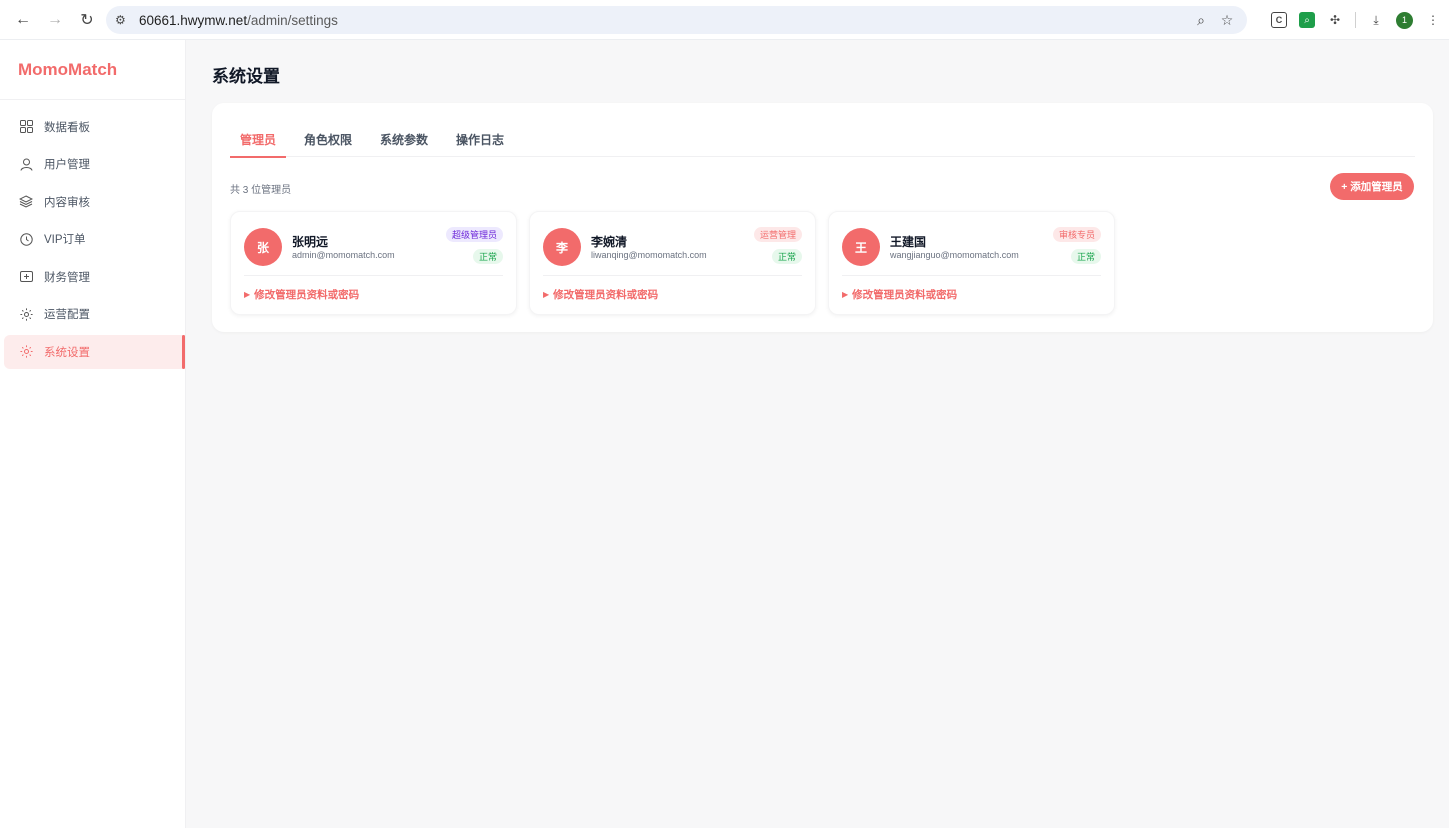 The width and height of the screenshot is (1449, 828). What do you see at coordinates (67, 315) in the screenshot?
I see `sidebar-item-label: 运营配置` at bounding box center [67, 315].